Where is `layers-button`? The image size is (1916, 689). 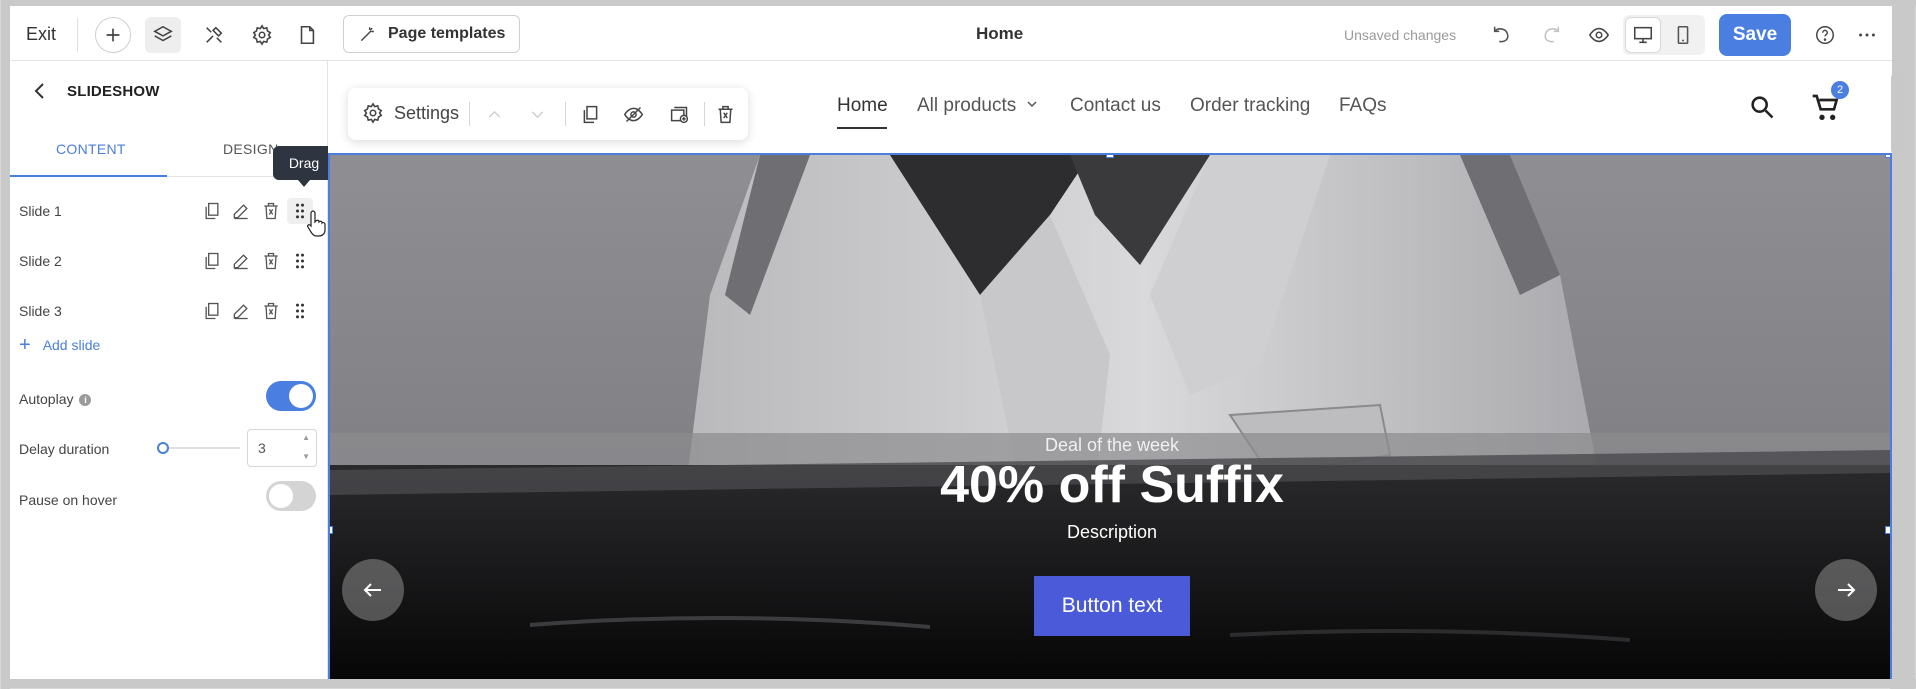 layers-button is located at coordinates (163, 35).